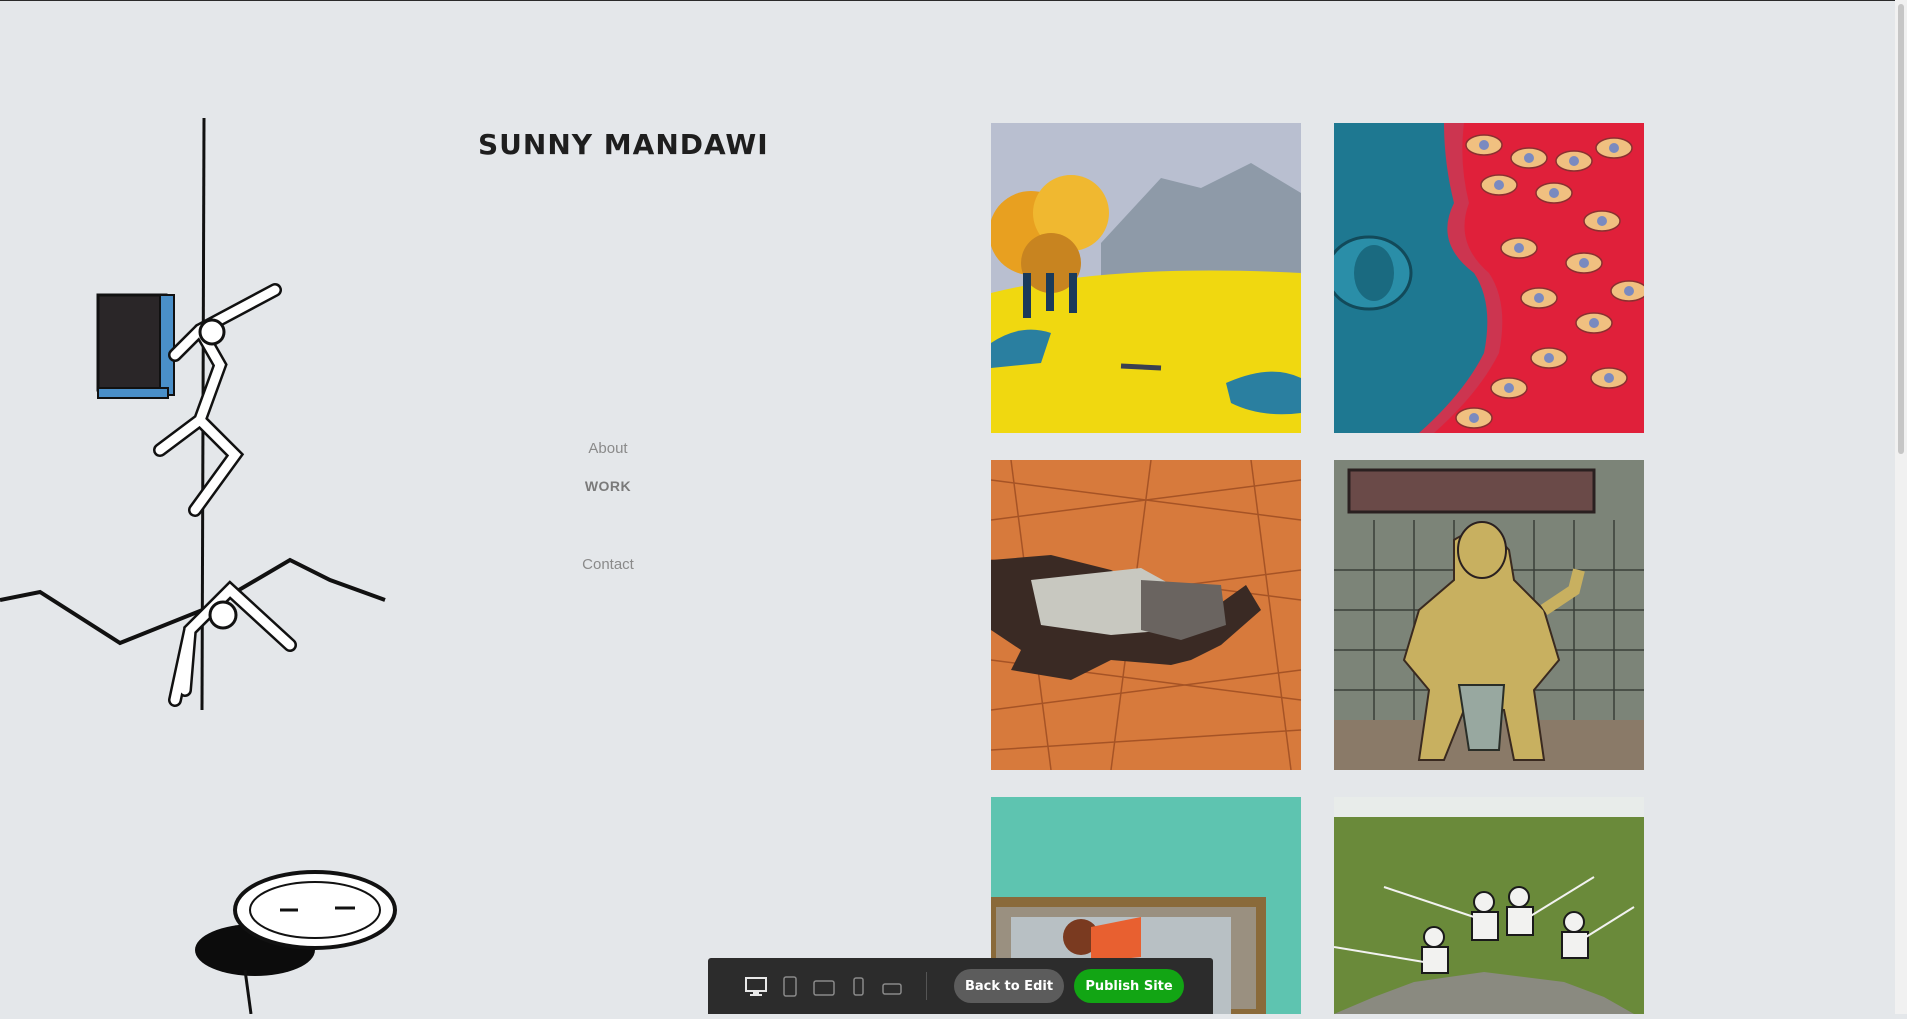 The height and width of the screenshot is (1019, 1907). Describe the element at coordinates (756, 987) in the screenshot. I see `desktop-icon` at that location.